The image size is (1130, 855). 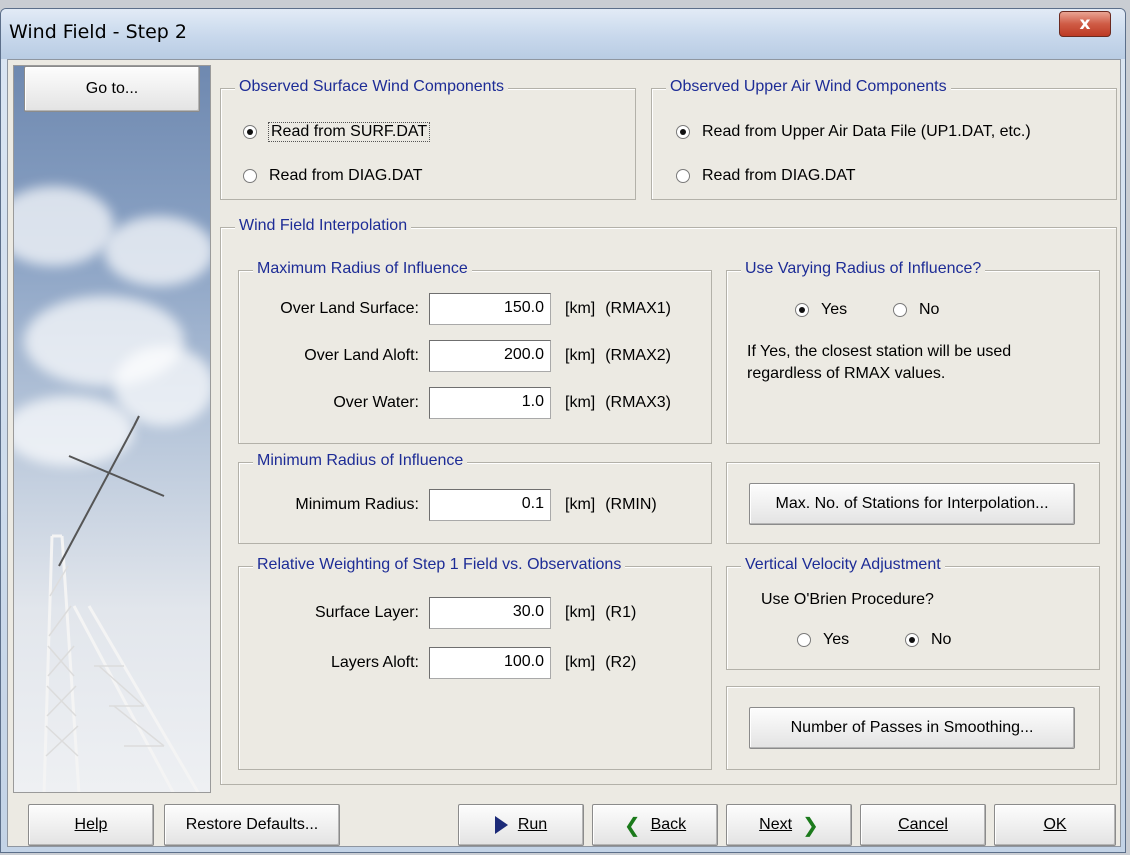 I want to click on obrien-yes: Yes, so click(x=823, y=640).